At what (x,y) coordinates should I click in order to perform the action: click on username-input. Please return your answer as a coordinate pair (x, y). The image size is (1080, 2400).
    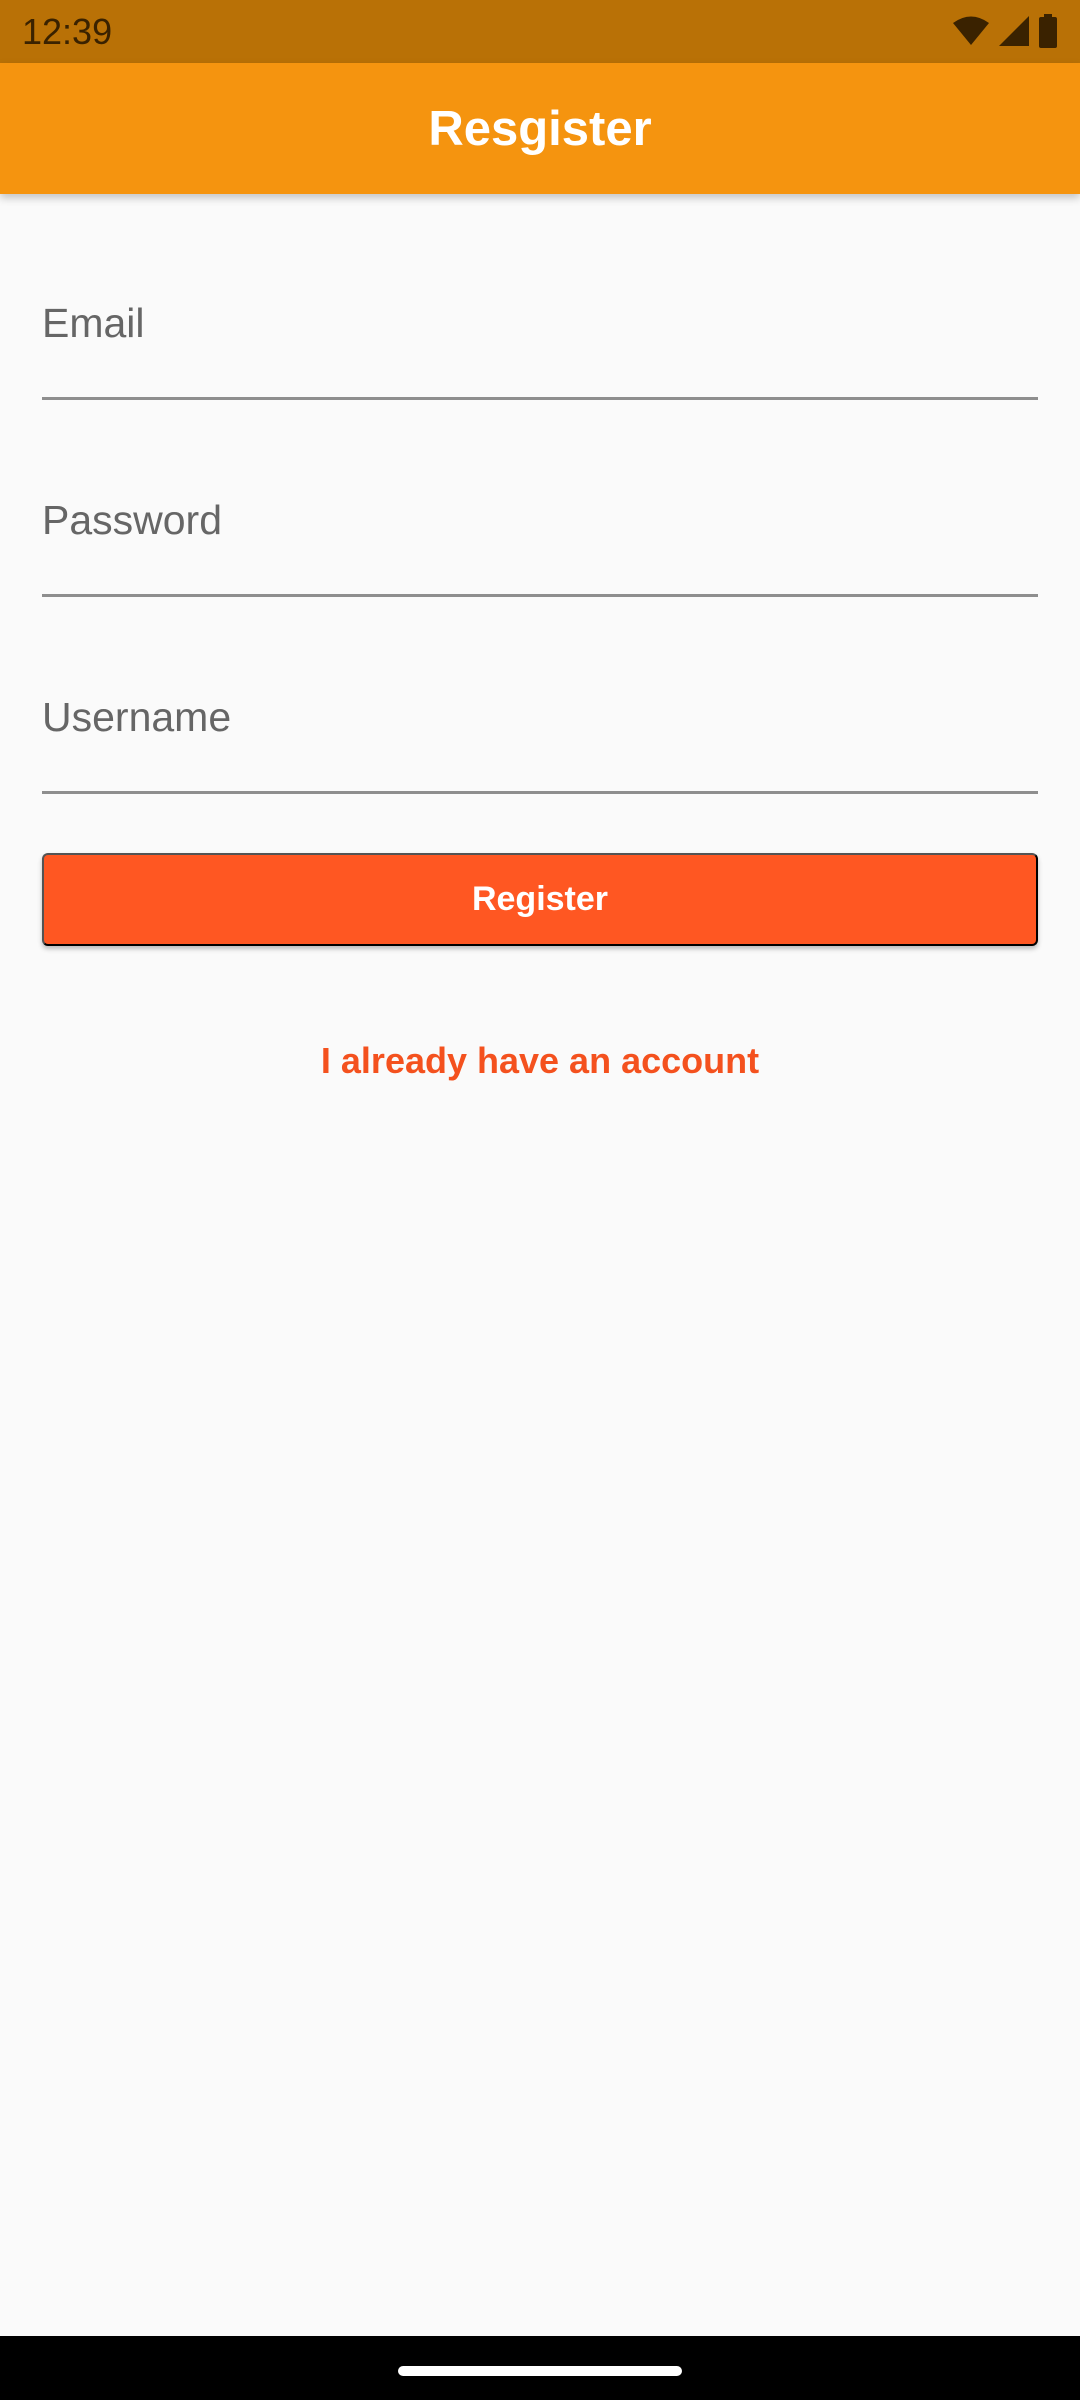
    Looking at the image, I should click on (540, 742).